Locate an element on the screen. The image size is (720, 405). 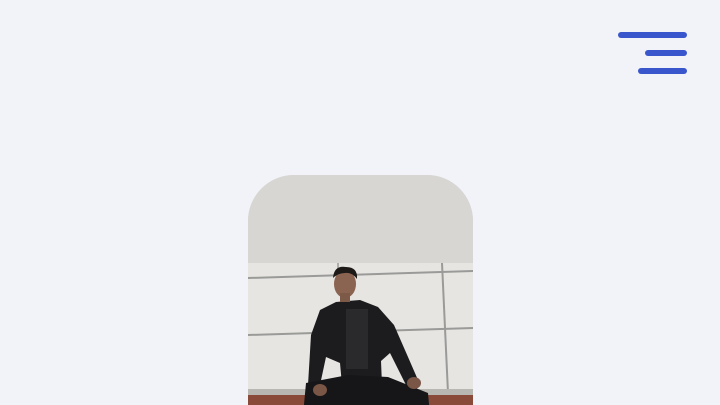
m-logo-icon is located at coordinates (68, 57).